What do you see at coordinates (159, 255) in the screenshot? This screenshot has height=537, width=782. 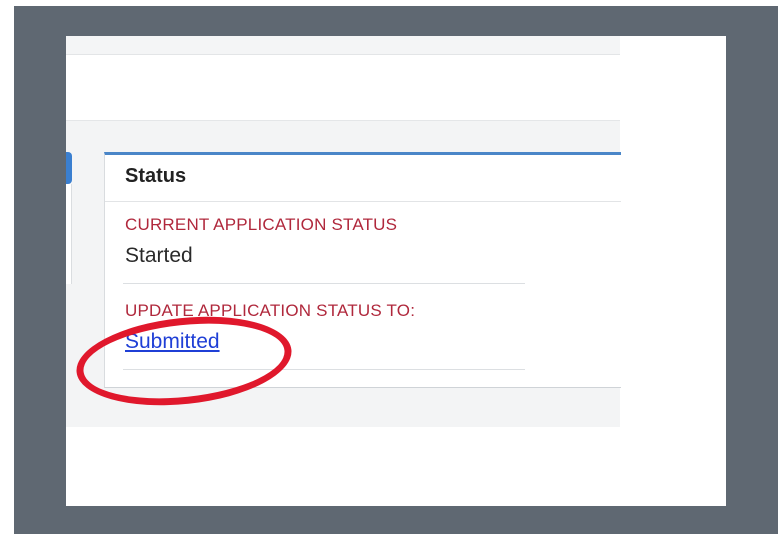 I see `current-status-value: Started` at bounding box center [159, 255].